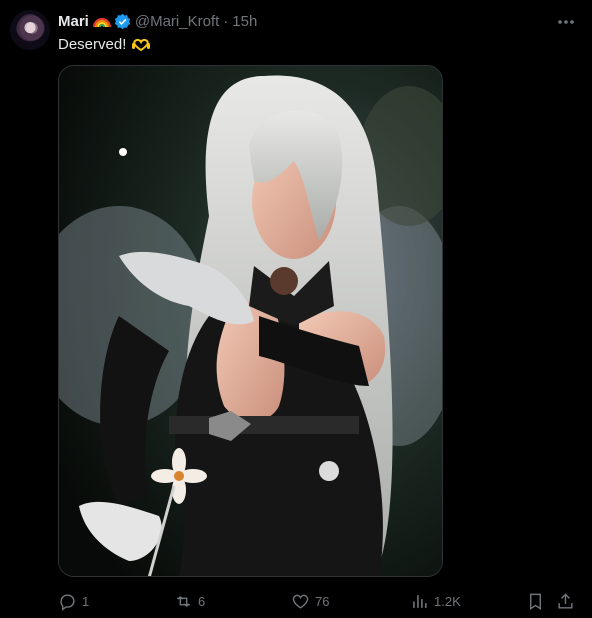 The image size is (592, 618). Describe the element at coordinates (310, 601) in the screenshot. I see `like-button: 76` at that location.